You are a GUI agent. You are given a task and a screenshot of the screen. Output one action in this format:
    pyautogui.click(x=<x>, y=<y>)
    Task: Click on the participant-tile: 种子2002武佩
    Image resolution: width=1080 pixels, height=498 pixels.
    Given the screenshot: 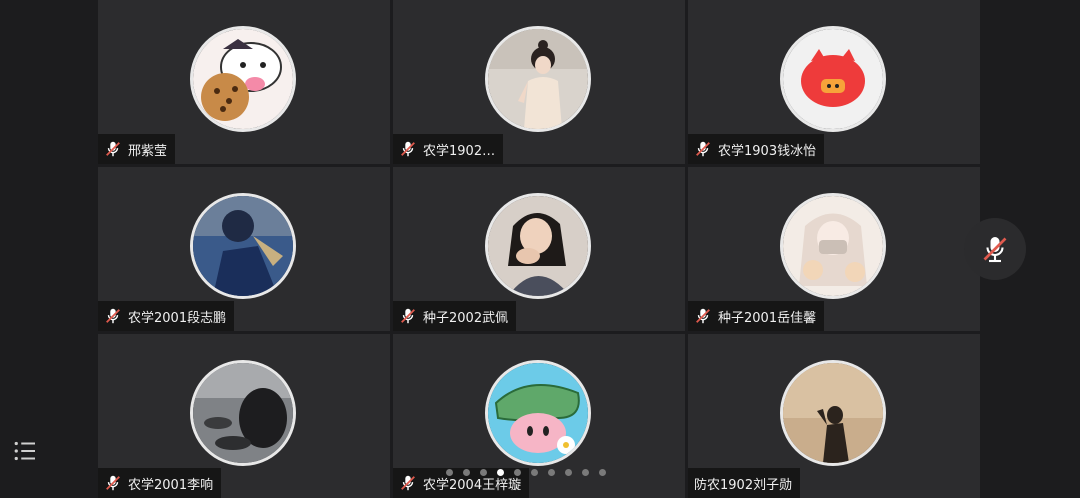 What is the action you would take?
    pyautogui.click(x=539, y=249)
    